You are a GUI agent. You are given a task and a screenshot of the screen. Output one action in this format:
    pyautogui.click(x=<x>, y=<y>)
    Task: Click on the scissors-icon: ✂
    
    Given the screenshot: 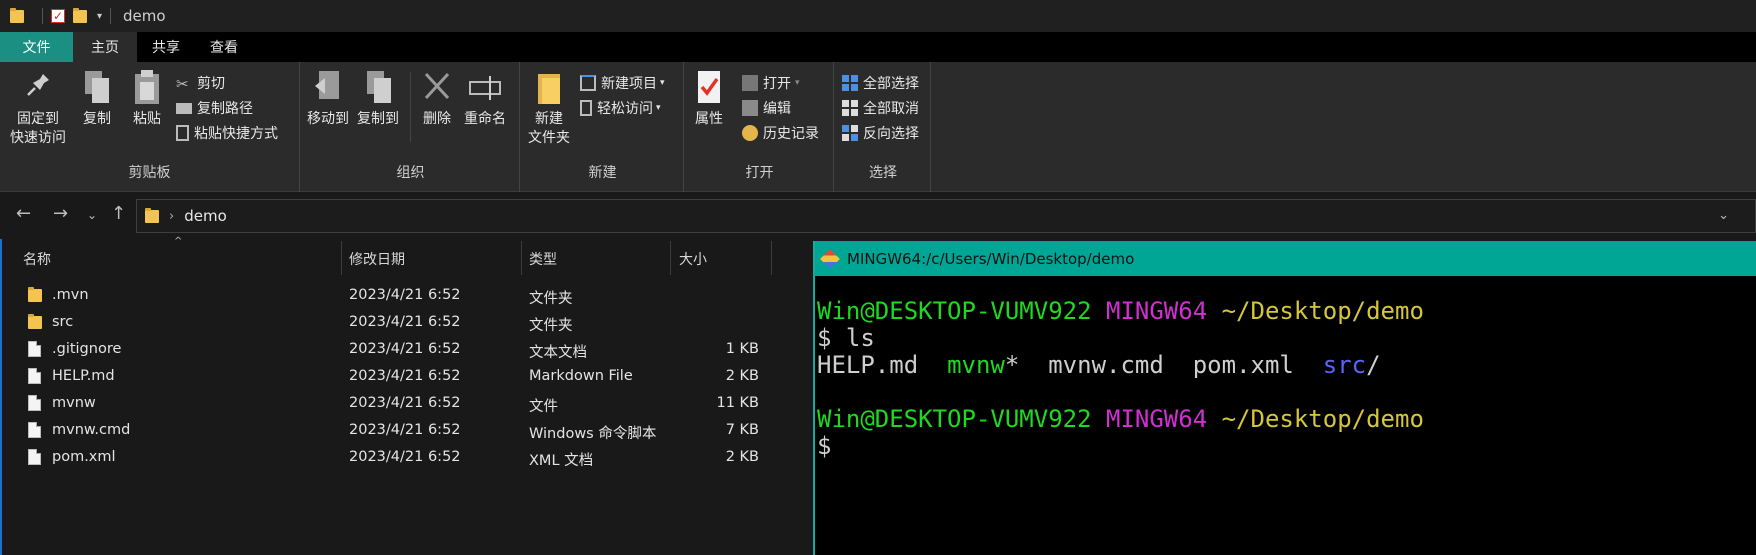 What is the action you would take?
    pyautogui.click(x=182, y=84)
    